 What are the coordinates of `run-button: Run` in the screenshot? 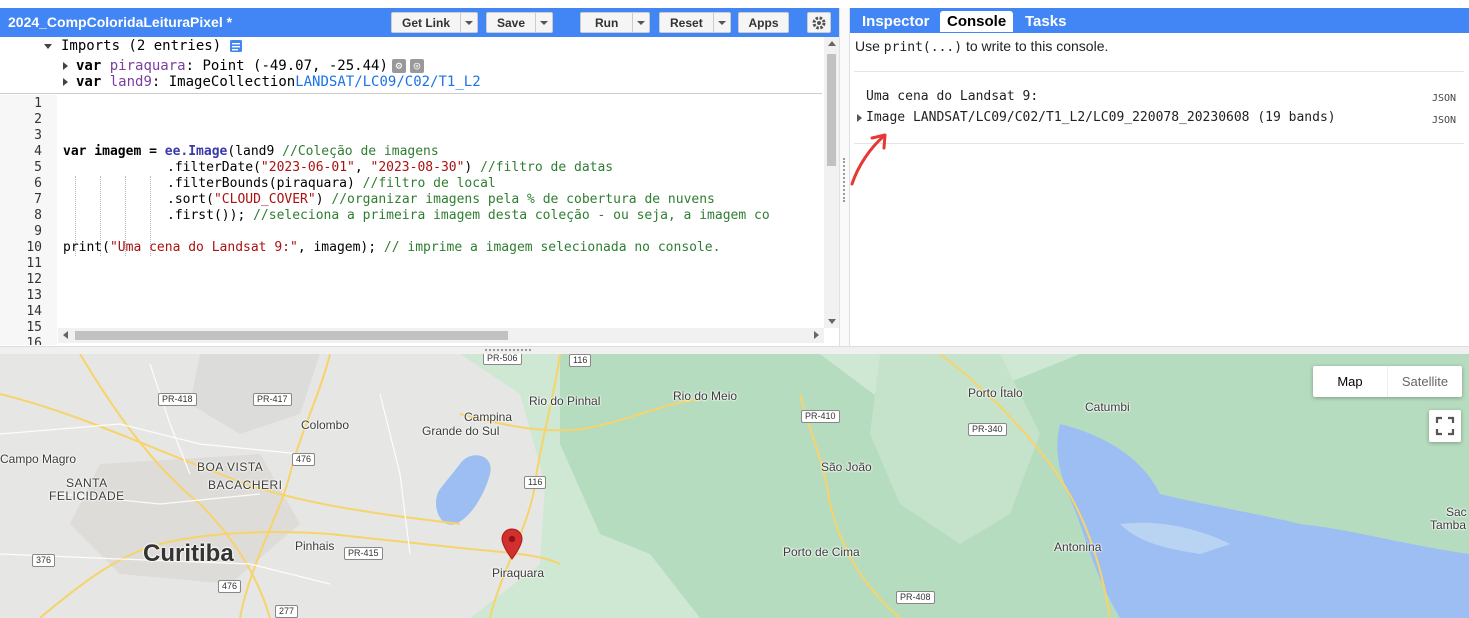 It's located at (615, 22).